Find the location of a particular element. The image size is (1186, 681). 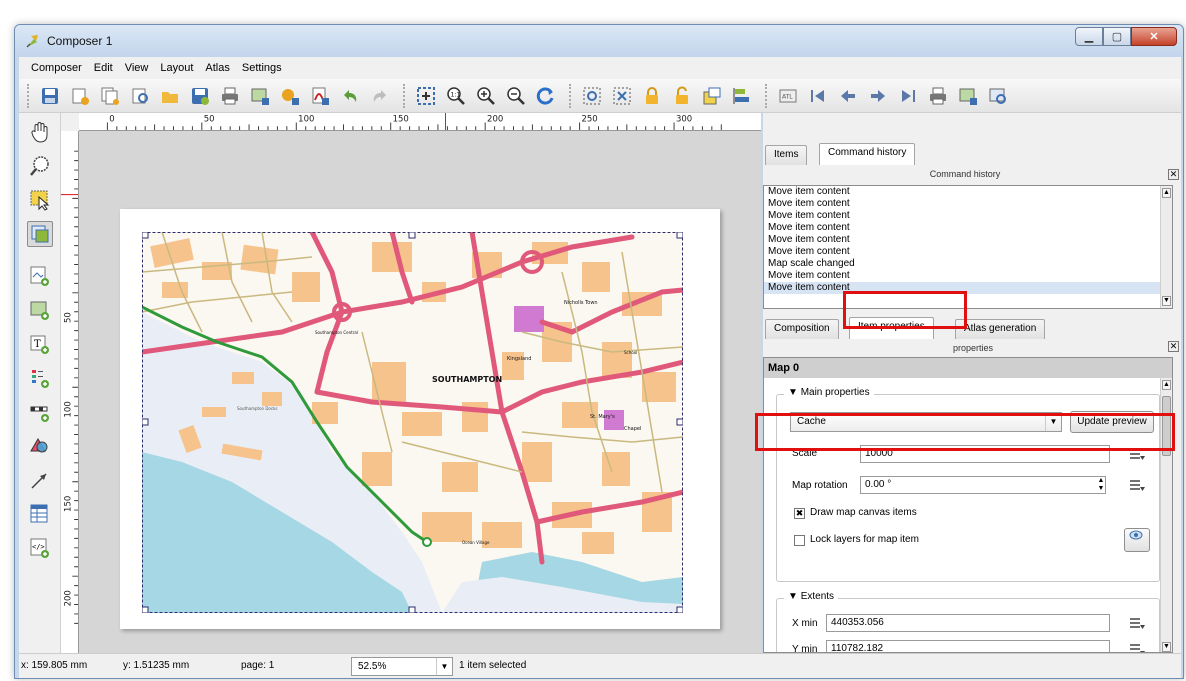

redo-icon is located at coordinates (380, 96).